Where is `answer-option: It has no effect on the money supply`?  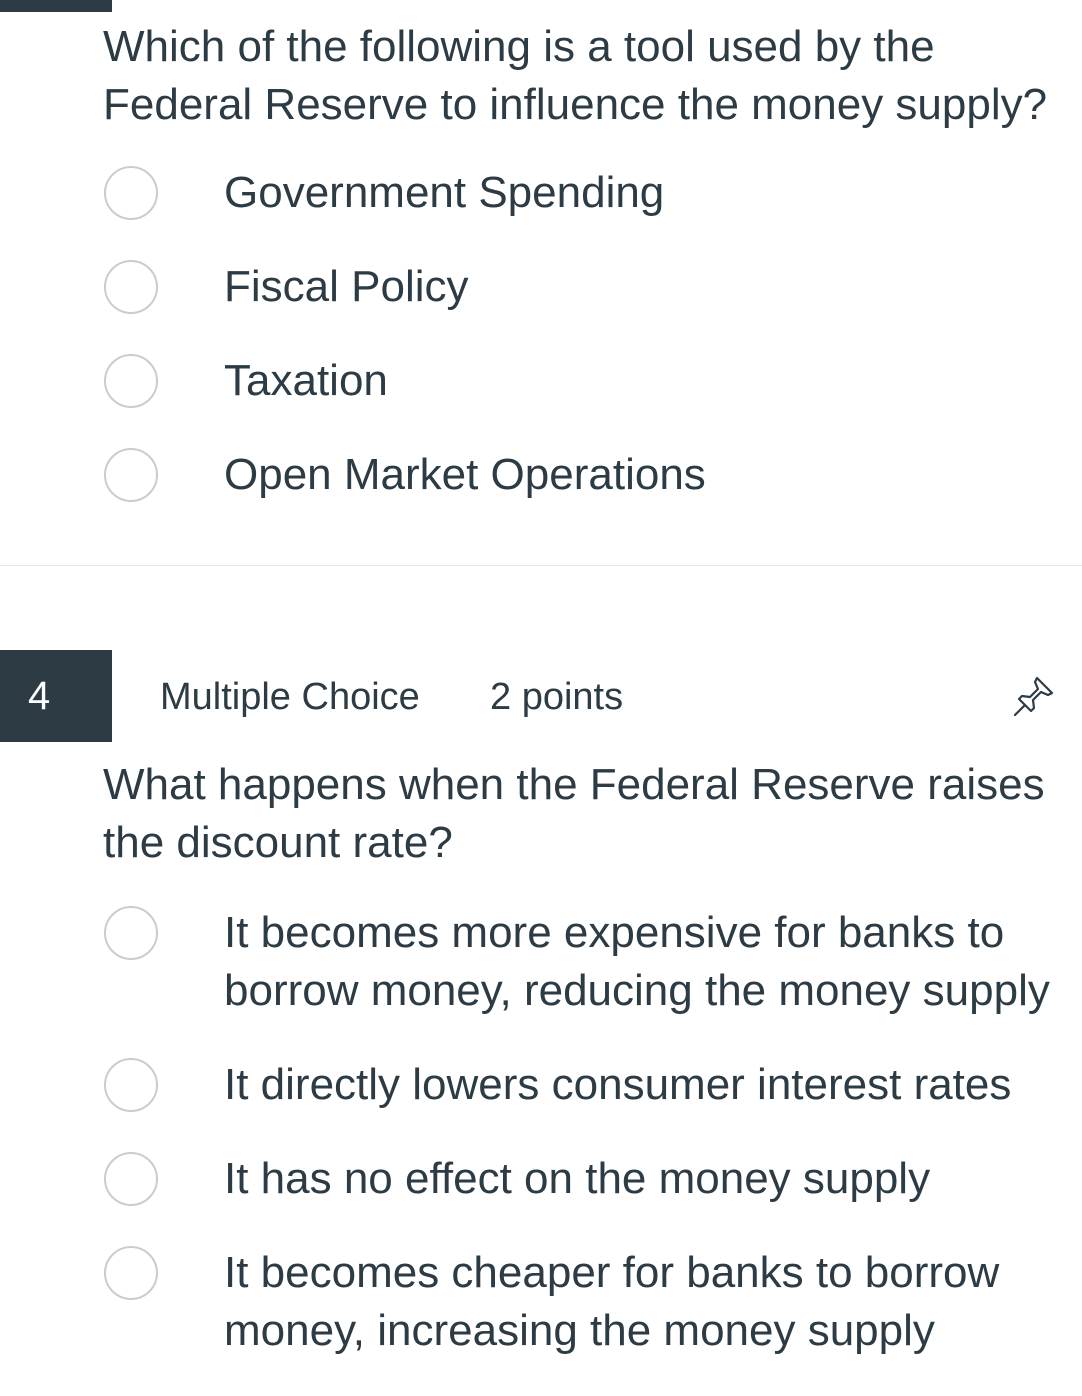 answer-option: It has no effect on the money supply is located at coordinates (541, 1179).